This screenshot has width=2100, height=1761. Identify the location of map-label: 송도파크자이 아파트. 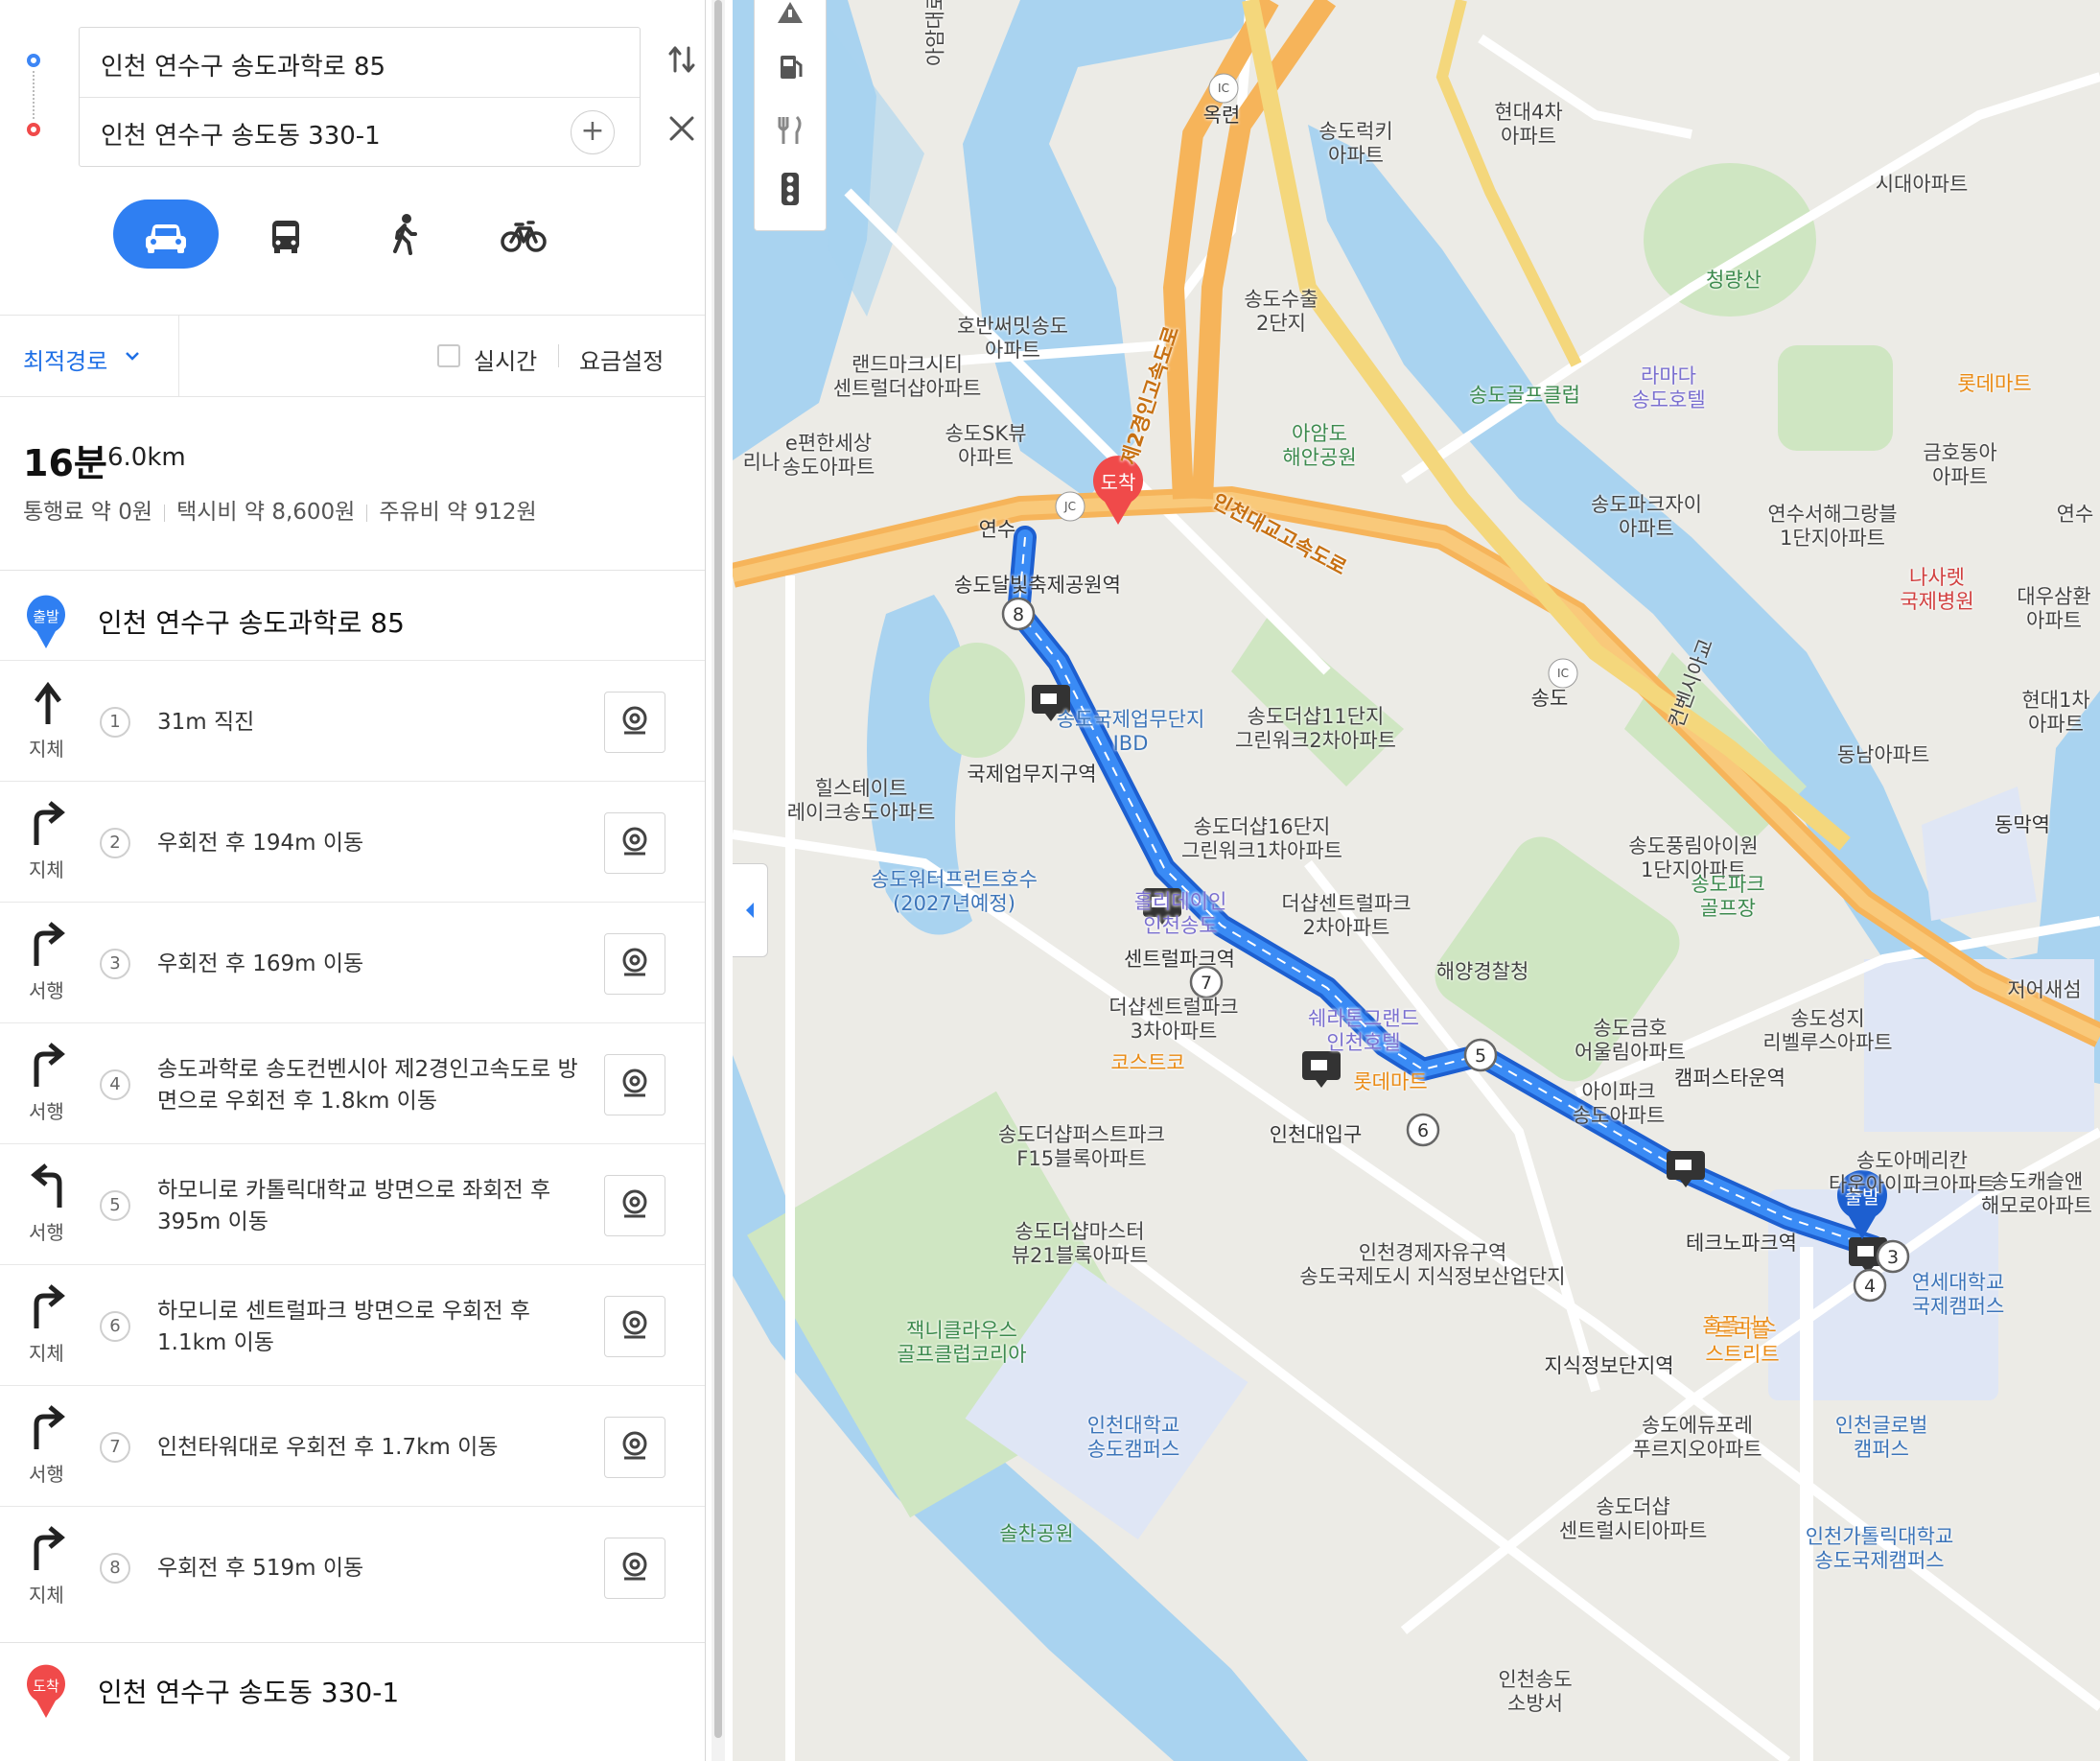
(1646, 517).